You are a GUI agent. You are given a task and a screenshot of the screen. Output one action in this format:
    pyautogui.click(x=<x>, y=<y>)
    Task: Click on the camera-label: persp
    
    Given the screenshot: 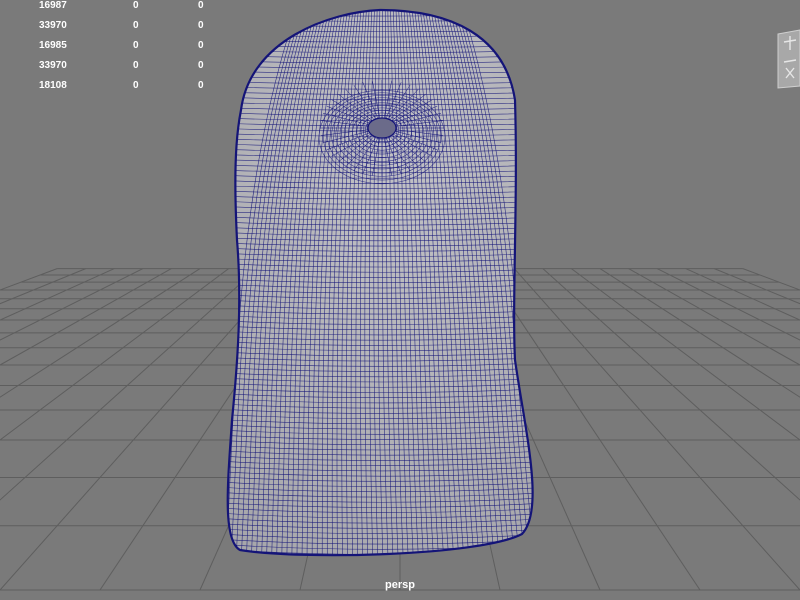 What is the action you would take?
    pyautogui.click(x=400, y=585)
    